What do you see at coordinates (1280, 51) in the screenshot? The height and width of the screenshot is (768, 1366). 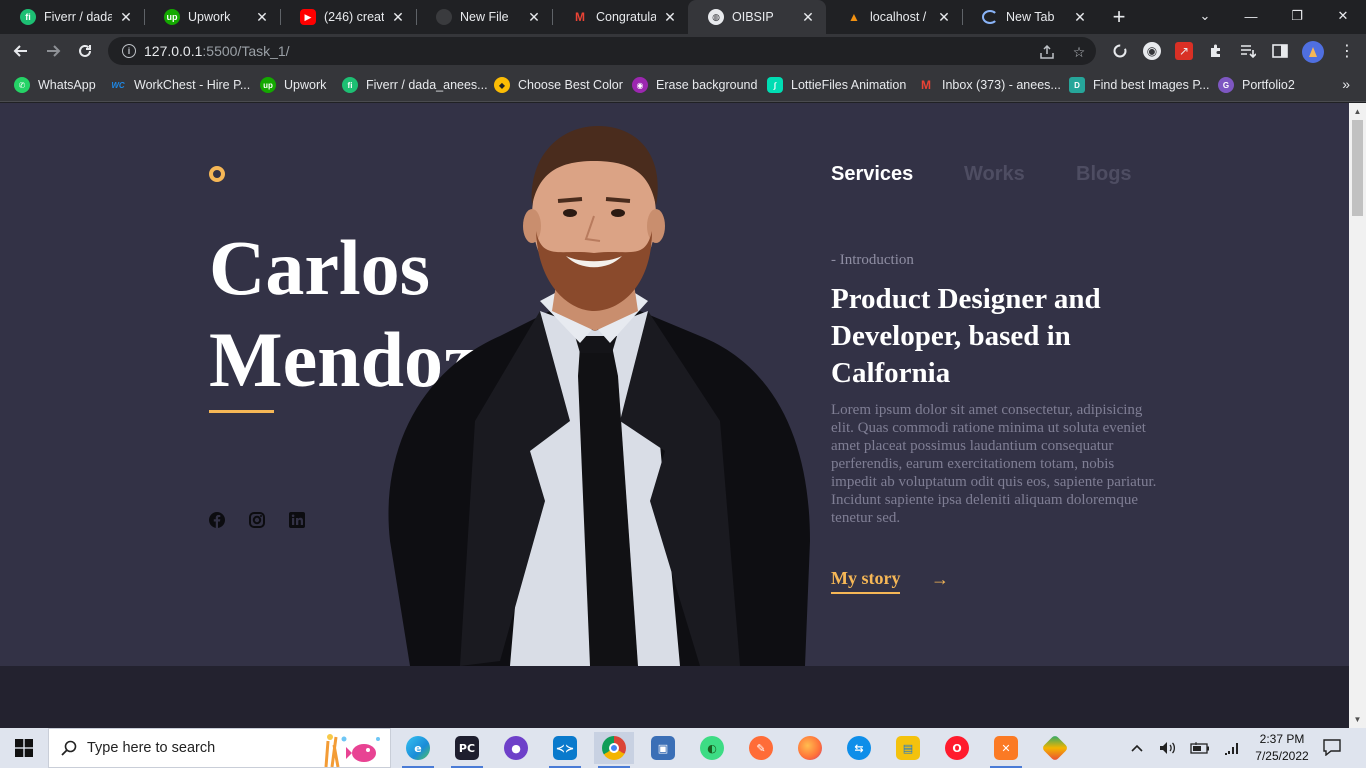 I see `side-panel-icon` at bounding box center [1280, 51].